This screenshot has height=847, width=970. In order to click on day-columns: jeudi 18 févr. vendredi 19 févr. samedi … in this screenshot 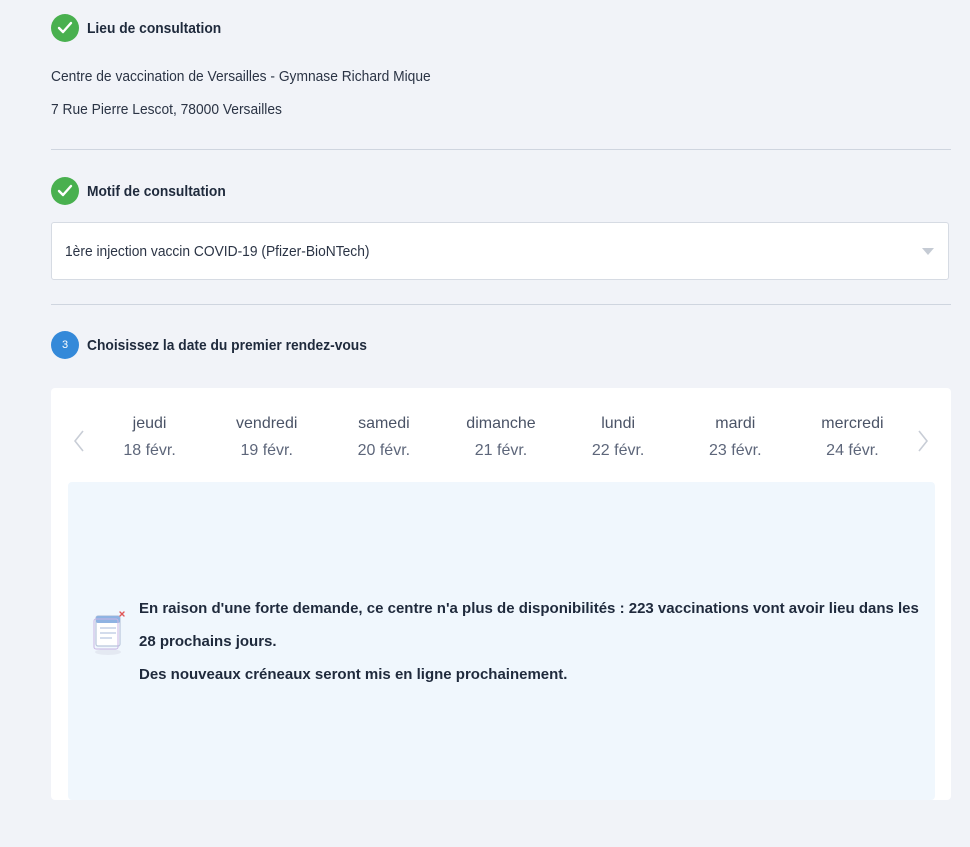, I will do `click(501, 439)`.